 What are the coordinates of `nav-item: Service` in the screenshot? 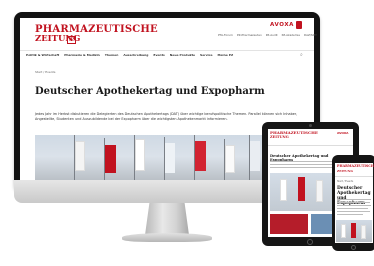 It's located at (206, 55).